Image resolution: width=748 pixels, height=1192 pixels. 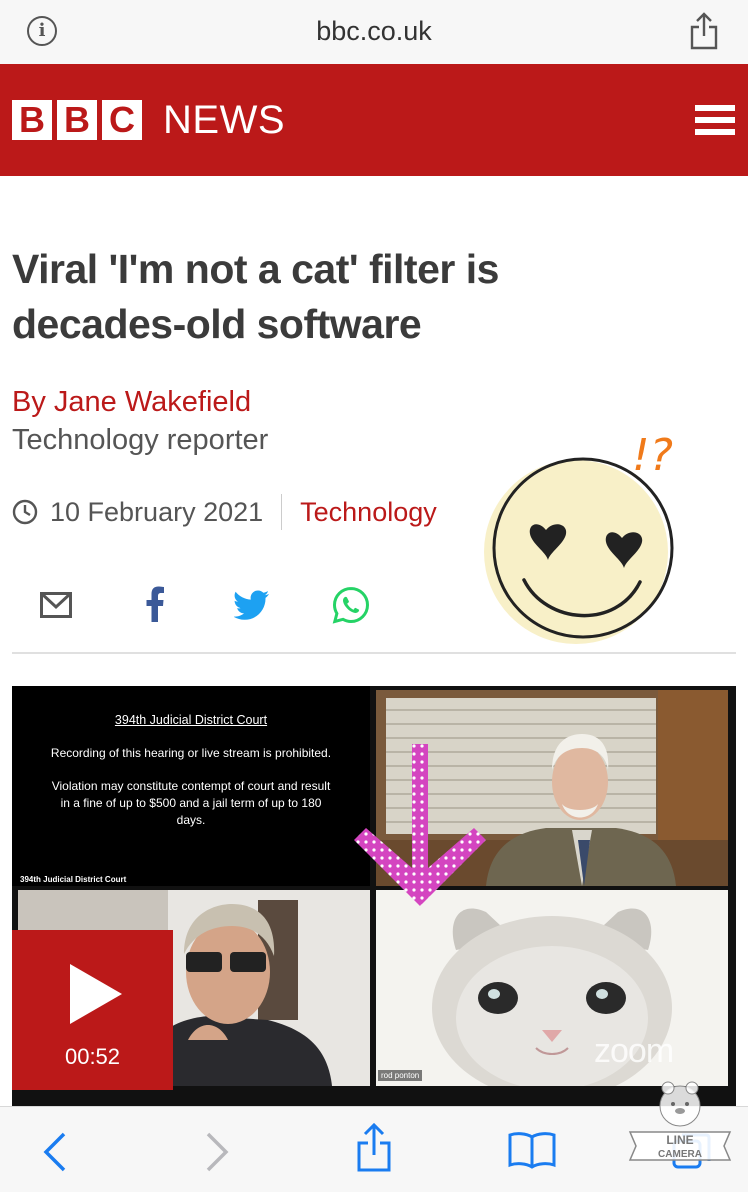 I want to click on heart-eyes-smiley-icon: !?, so click(x=579, y=537).